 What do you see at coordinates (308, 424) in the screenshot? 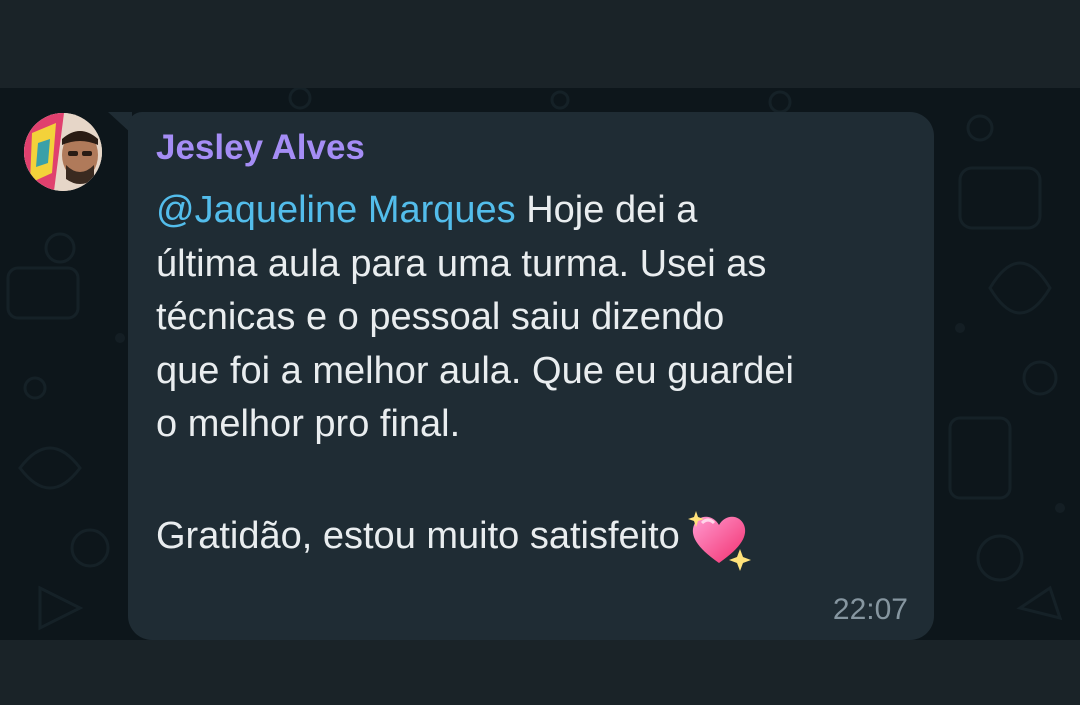
I see `message-line: o melhor pro final.` at bounding box center [308, 424].